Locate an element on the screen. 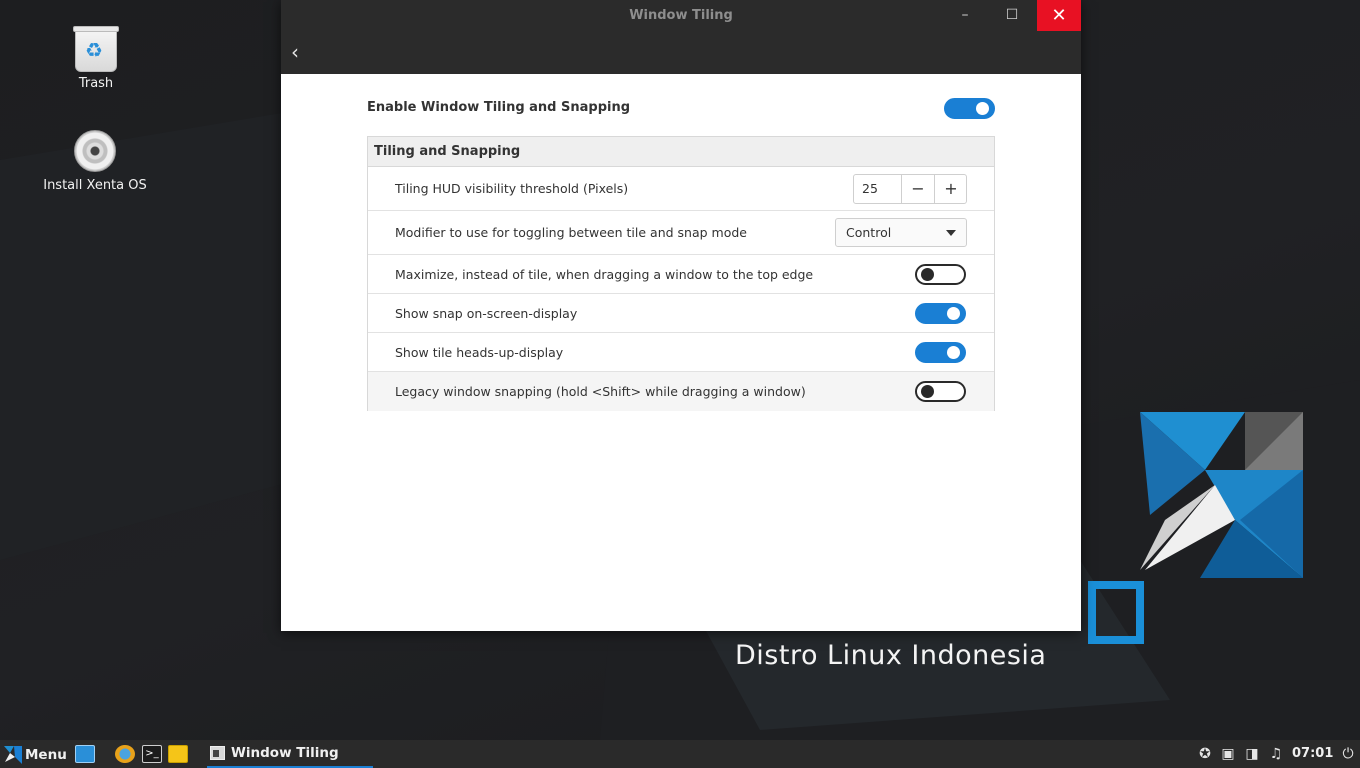  clock: 07:01 is located at coordinates (1312, 753).